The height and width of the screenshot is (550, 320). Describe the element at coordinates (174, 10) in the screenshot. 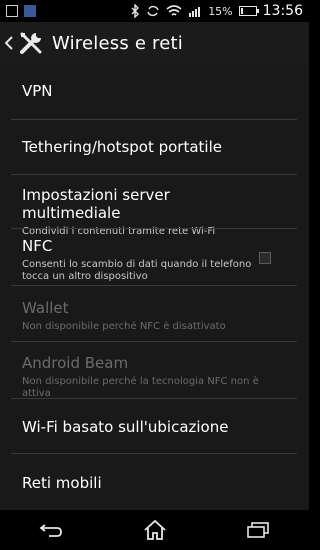

I see `wifi-icon` at that location.